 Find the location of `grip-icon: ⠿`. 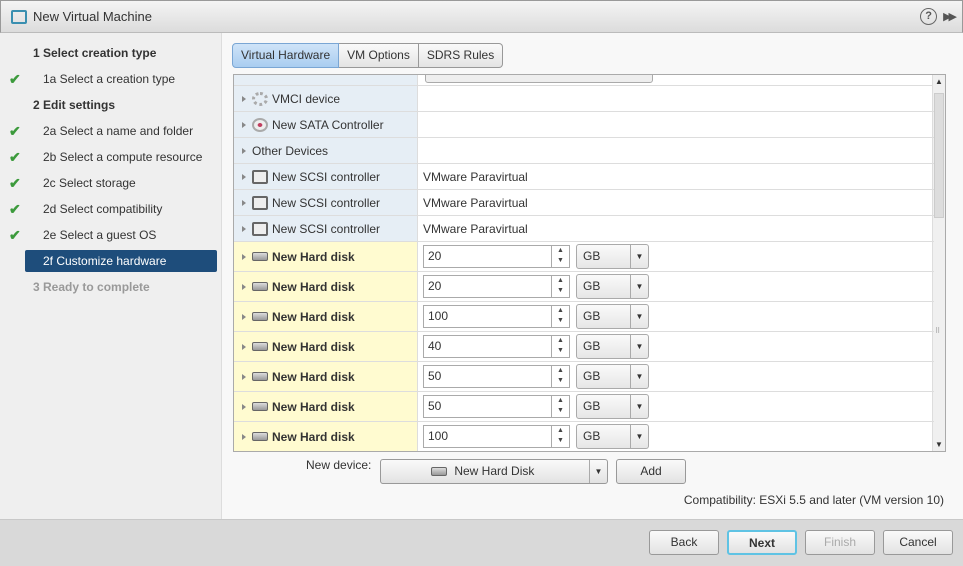

grip-icon: ⠿ is located at coordinates (938, 331).